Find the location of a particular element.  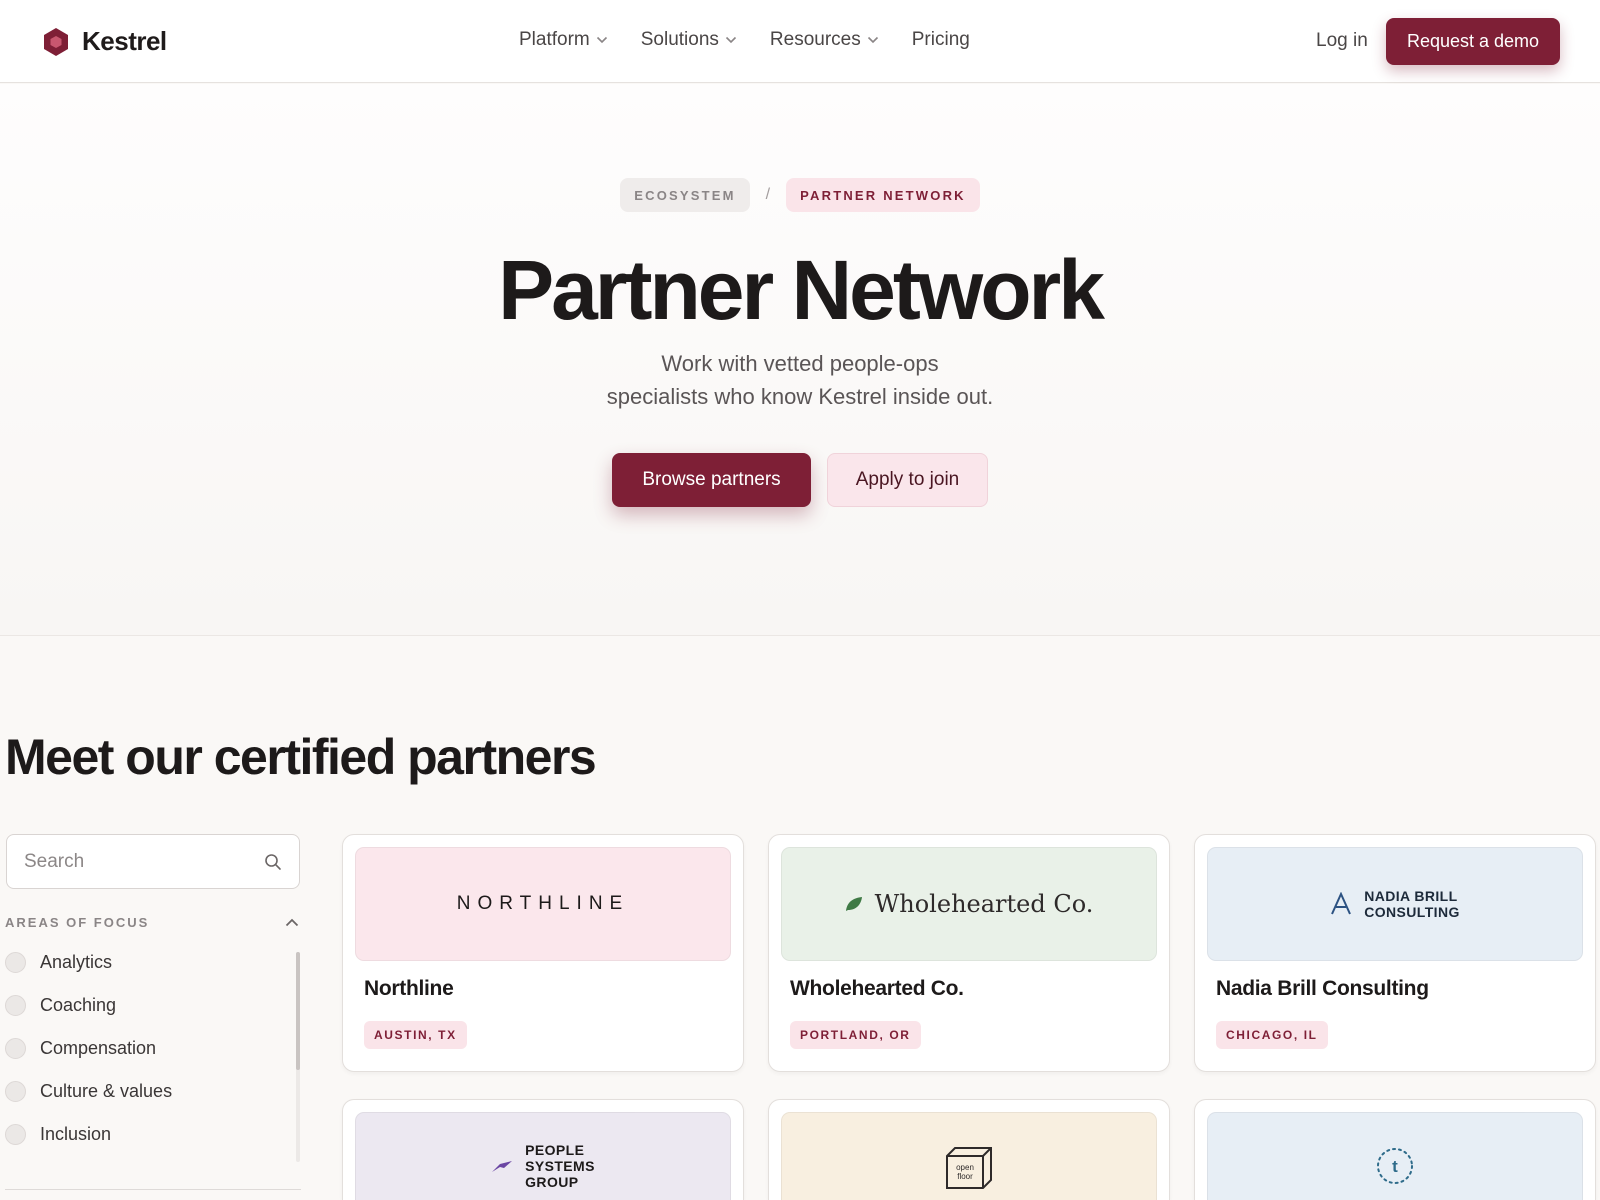

dotted-circle-icon: t is located at coordinates (1395, 1166).